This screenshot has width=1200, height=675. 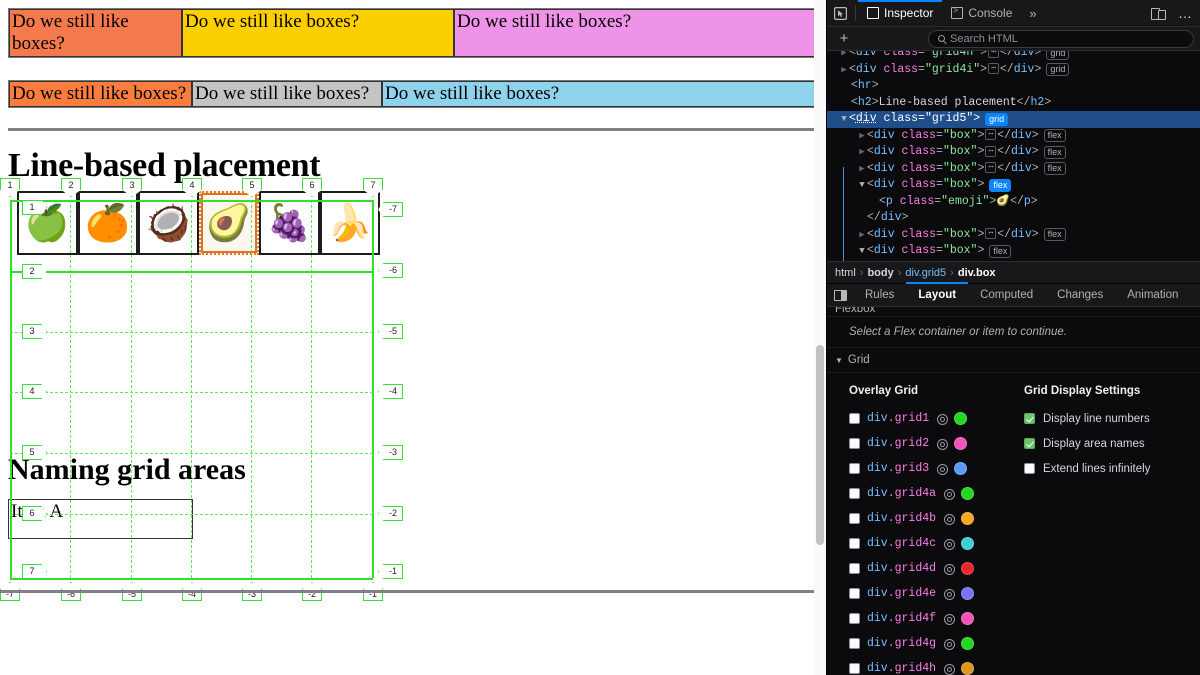 What do you see at coordinates (1013, 218) in the screenshot?
I see `tree-row-close-div: </div >` at bounding box center [1013, 218].